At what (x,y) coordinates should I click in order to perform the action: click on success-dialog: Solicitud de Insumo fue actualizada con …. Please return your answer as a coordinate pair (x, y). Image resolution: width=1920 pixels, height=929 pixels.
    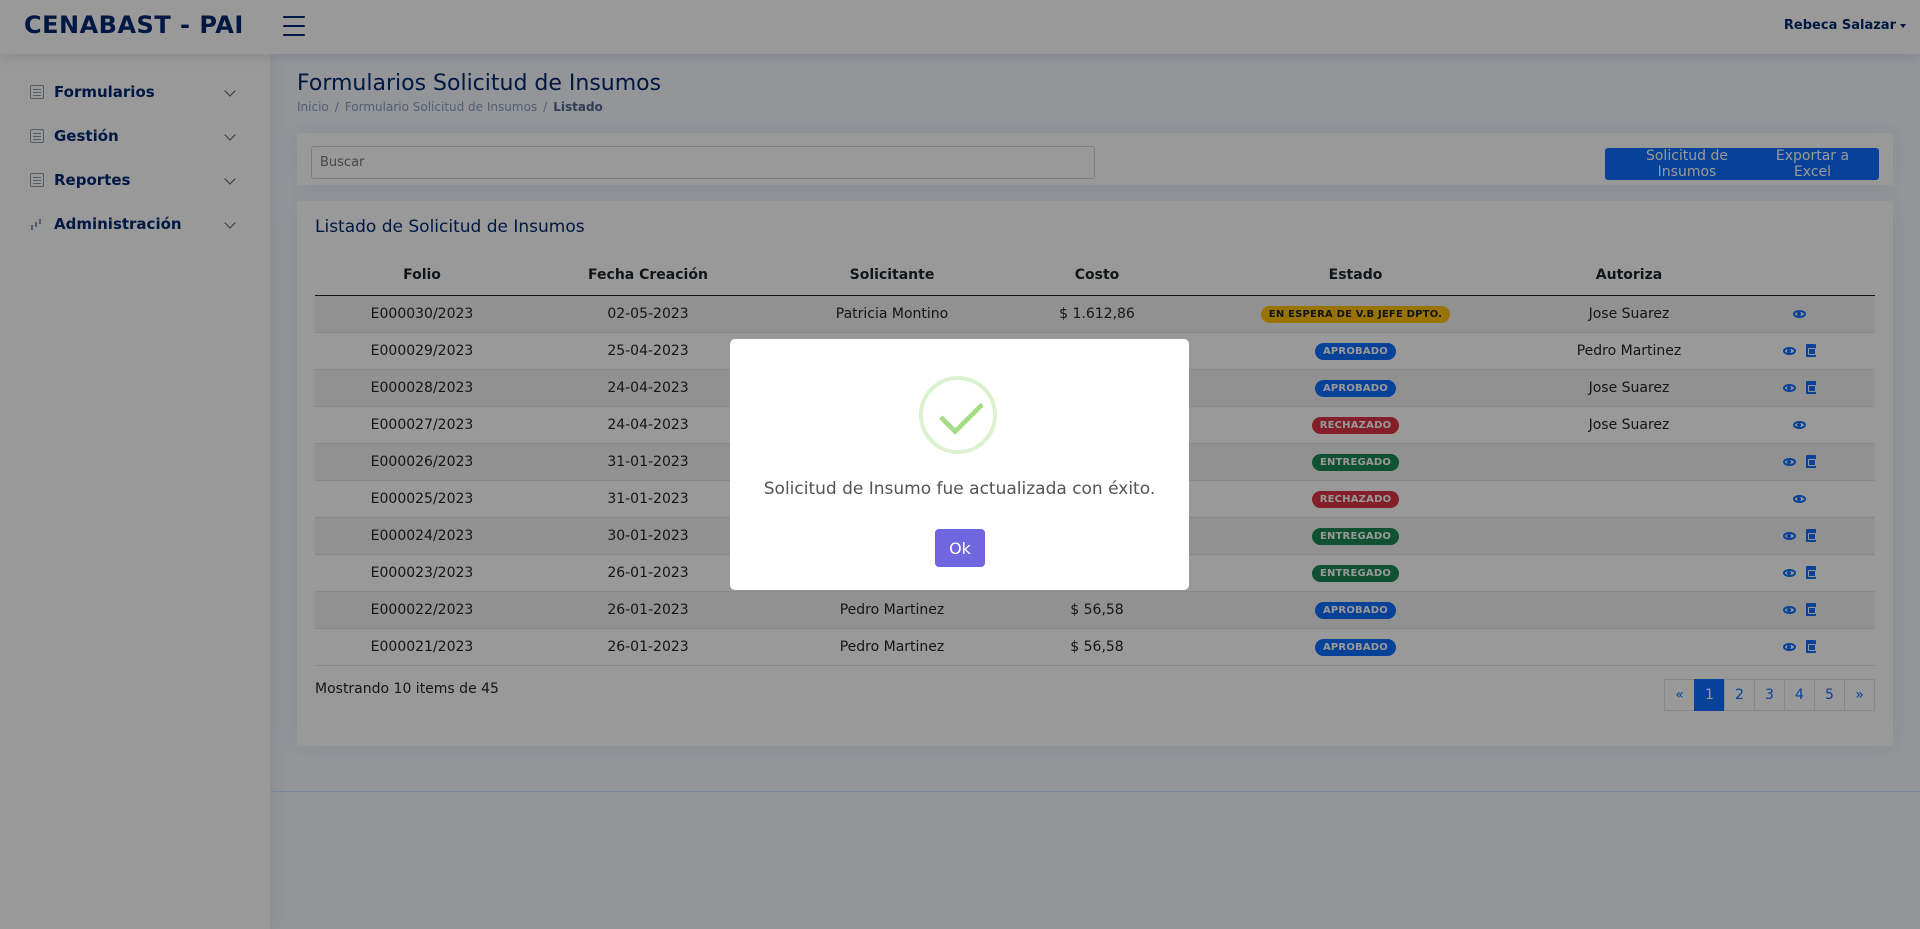
    Looking at the image, I should click on (959, 464).